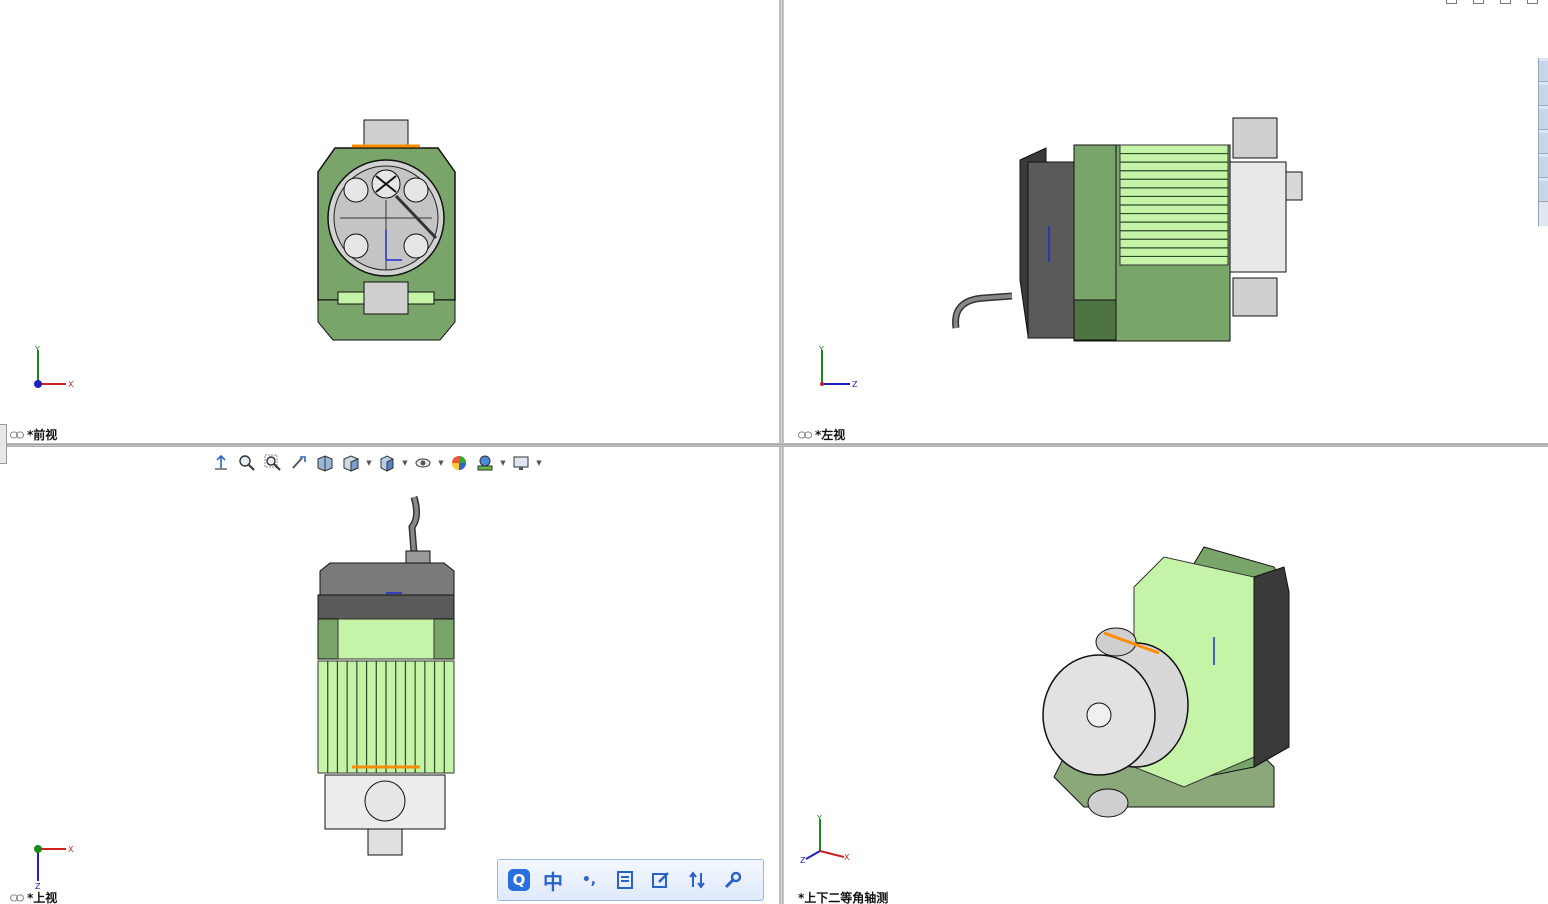  I want to click on pump-front-model, so click(386, 230).